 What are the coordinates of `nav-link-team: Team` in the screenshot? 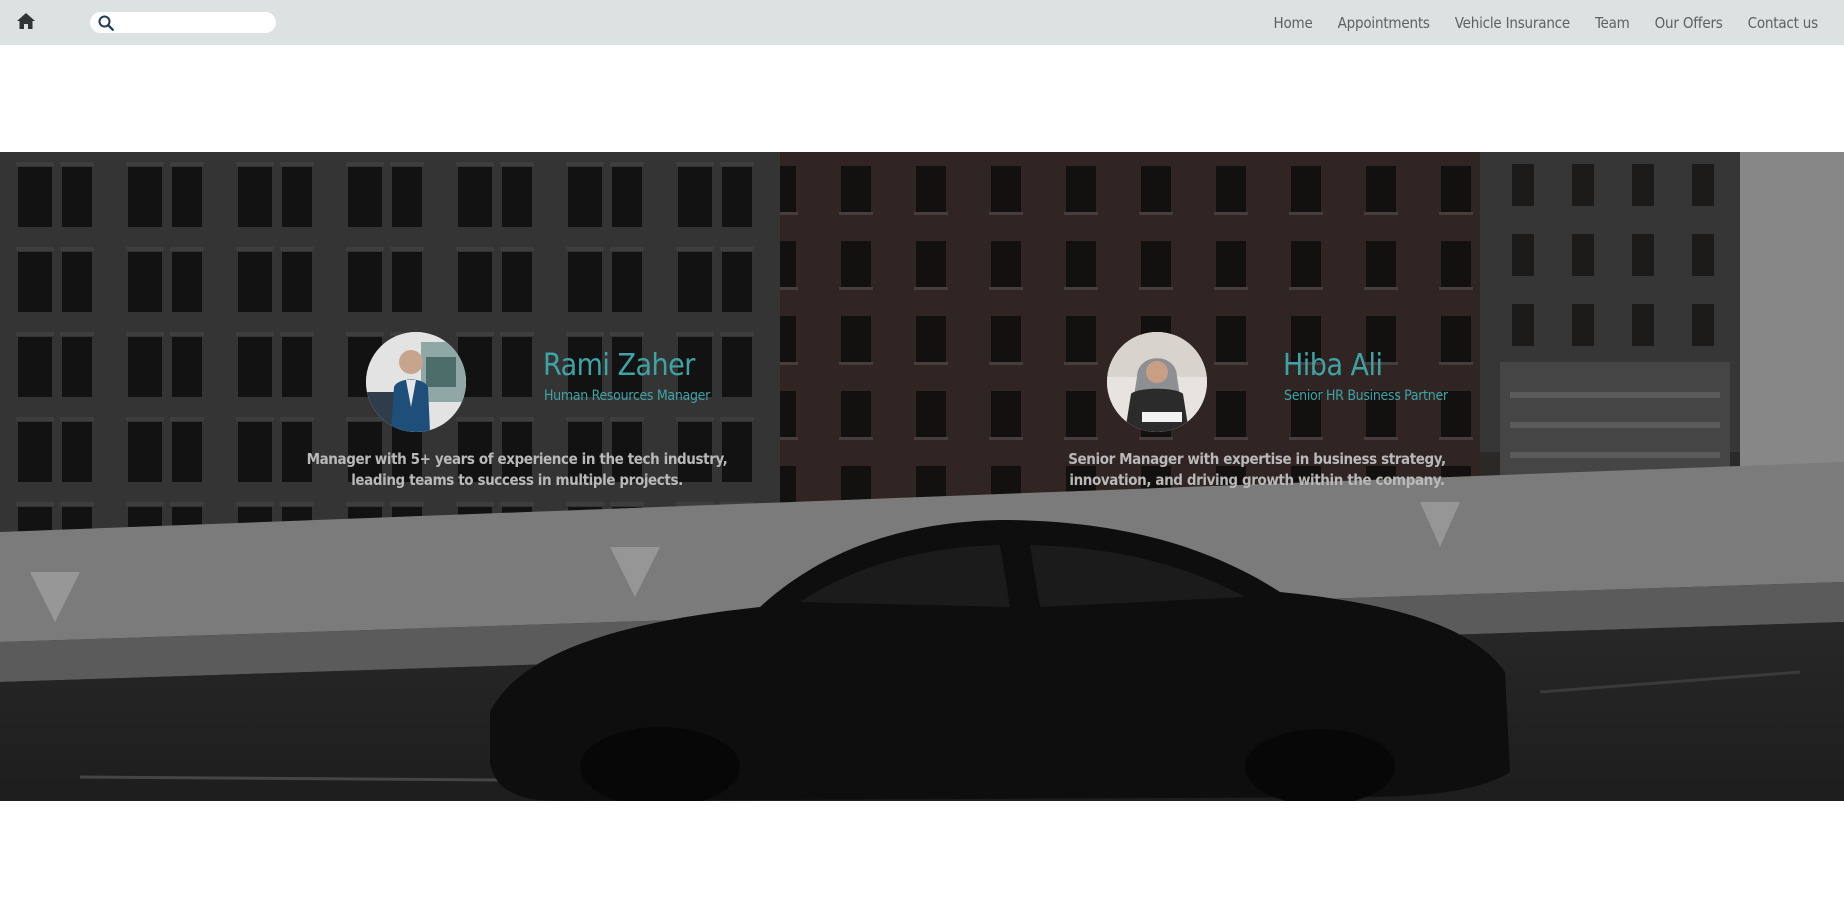 It's located at (1612, 23).